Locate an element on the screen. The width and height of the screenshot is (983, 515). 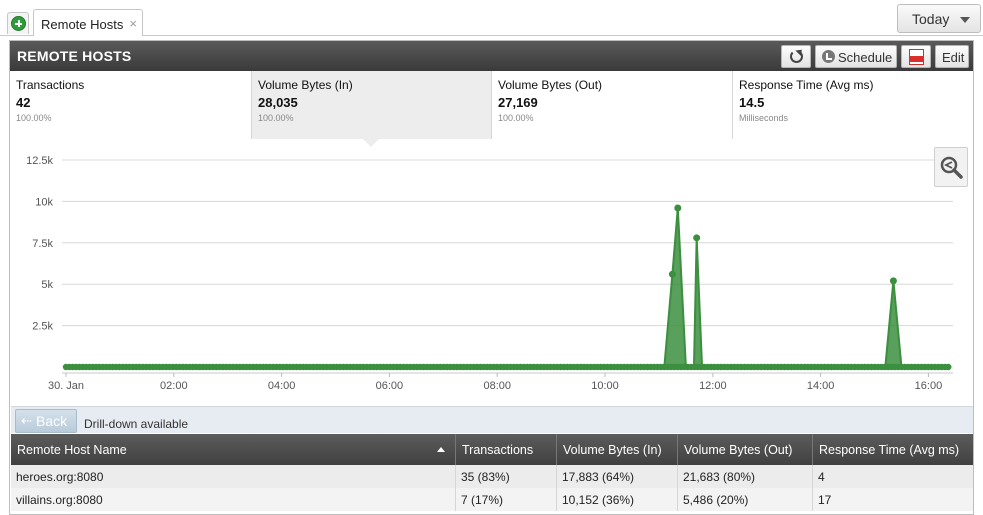
x-tick-label: 02:00 is located at coordinates (174, 386).